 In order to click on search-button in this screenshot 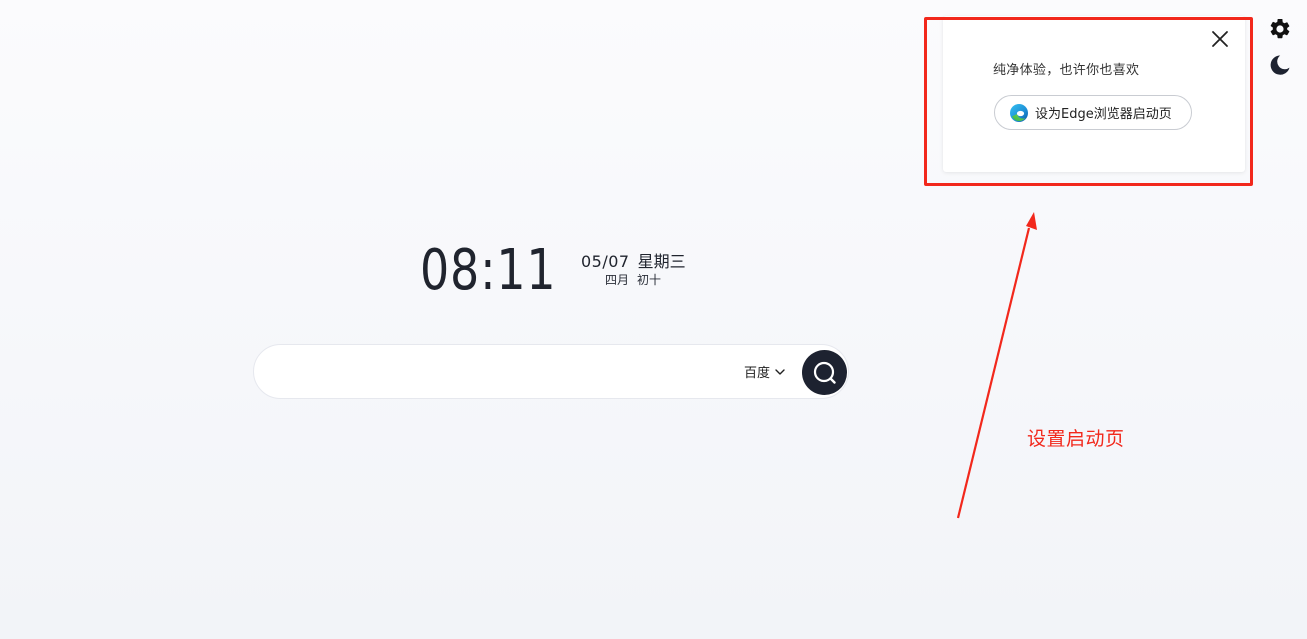, I will do `click(824, 372)`.